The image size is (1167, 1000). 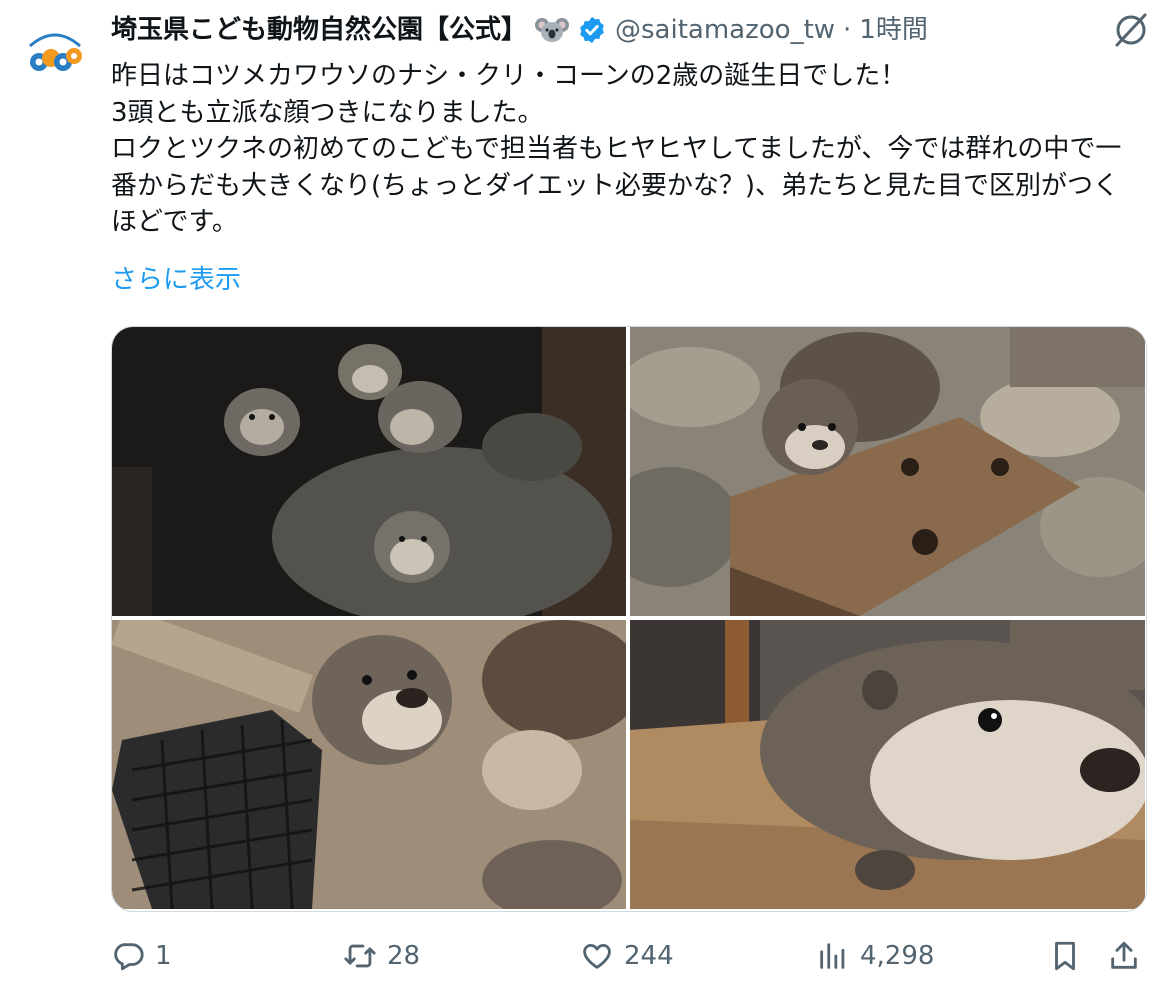 What do you see at coordinates (887, 471) in the screenshot?
I see `photo-otter-on-box` at bounding box center [887, 471].